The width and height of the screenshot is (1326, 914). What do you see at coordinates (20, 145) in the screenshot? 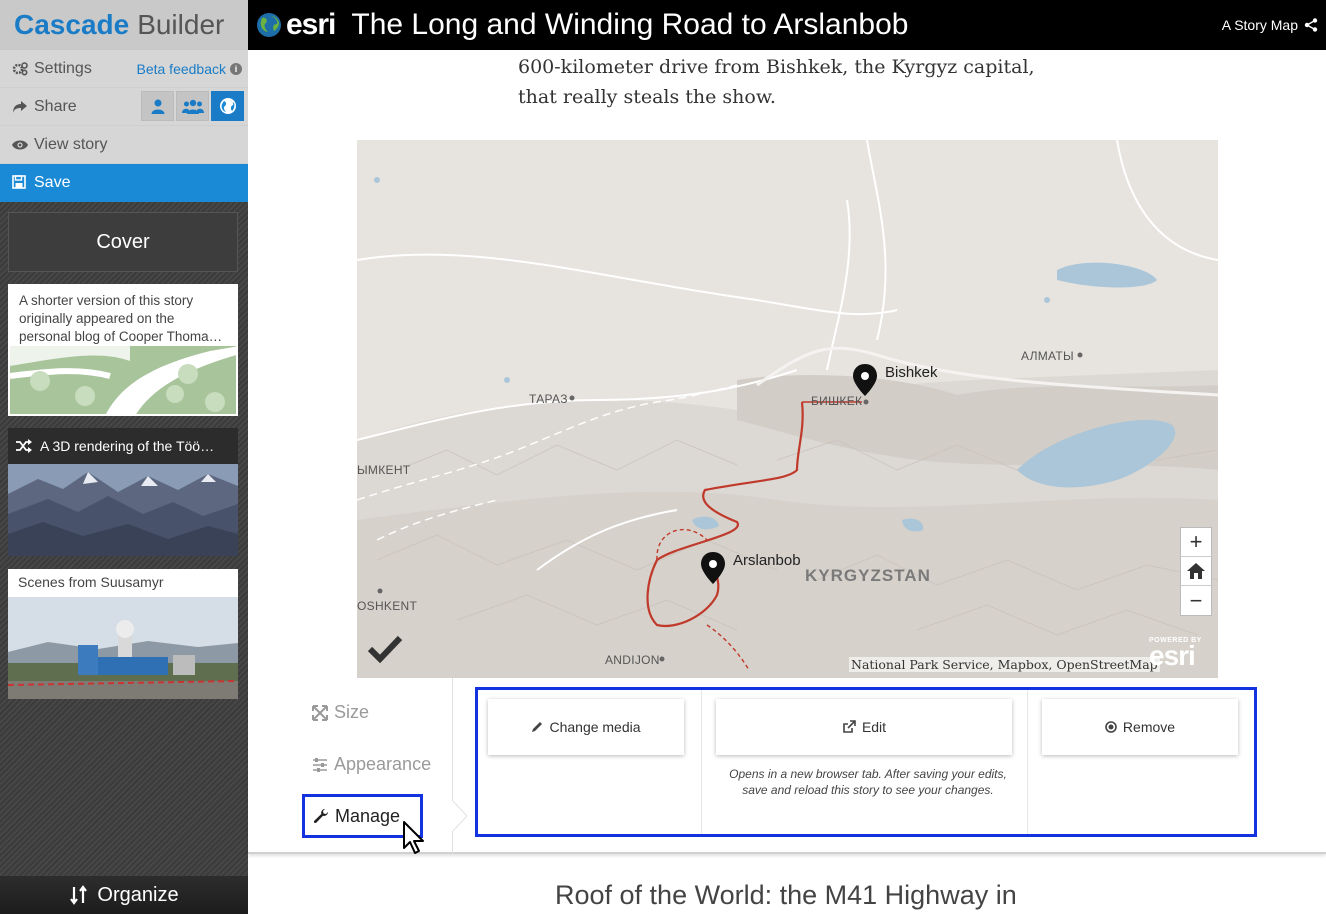
I see `eye-icon` at bounding box center [20, 145].